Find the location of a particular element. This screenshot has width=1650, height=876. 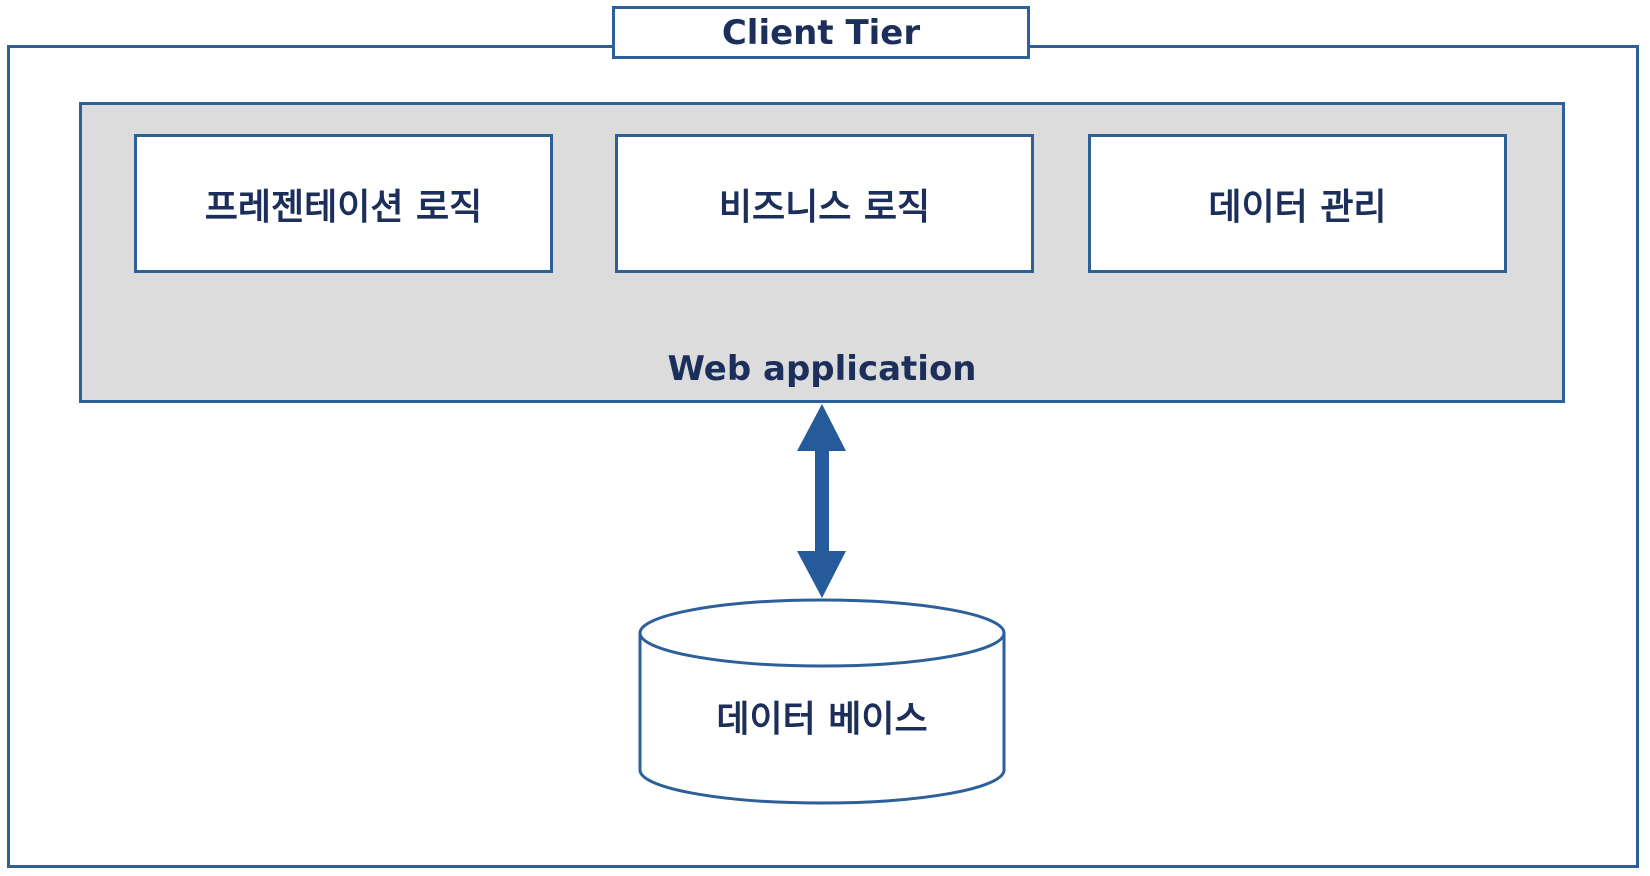

presentation-logic-box: 프레젠테이션 로직 is located at coordinates (343, 203).